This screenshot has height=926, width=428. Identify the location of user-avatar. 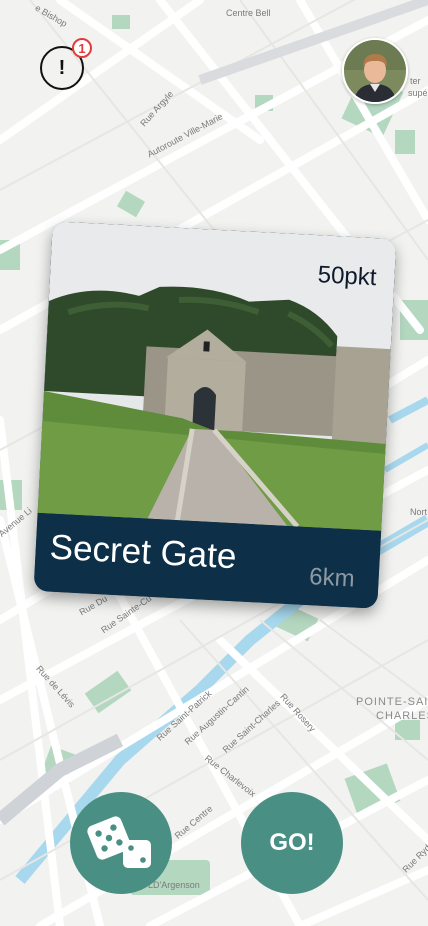
(375, 71).